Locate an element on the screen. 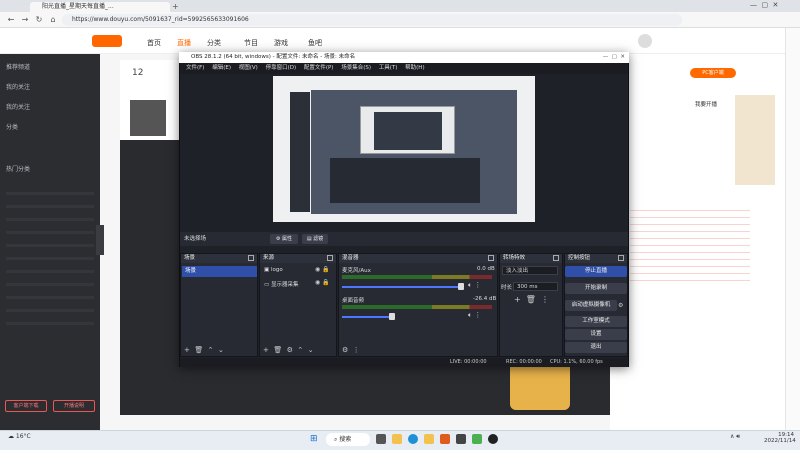  site-header: 首页 直播 分类 节目 游戏 鱼吧 is located at coordinates (392, 41).